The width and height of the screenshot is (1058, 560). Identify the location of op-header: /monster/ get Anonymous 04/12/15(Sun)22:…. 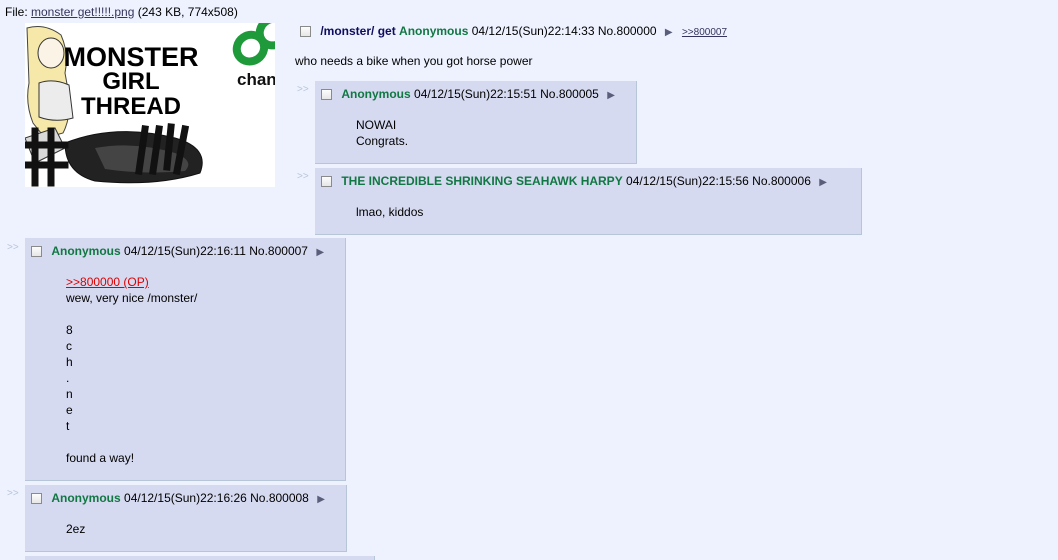
(513, 31).